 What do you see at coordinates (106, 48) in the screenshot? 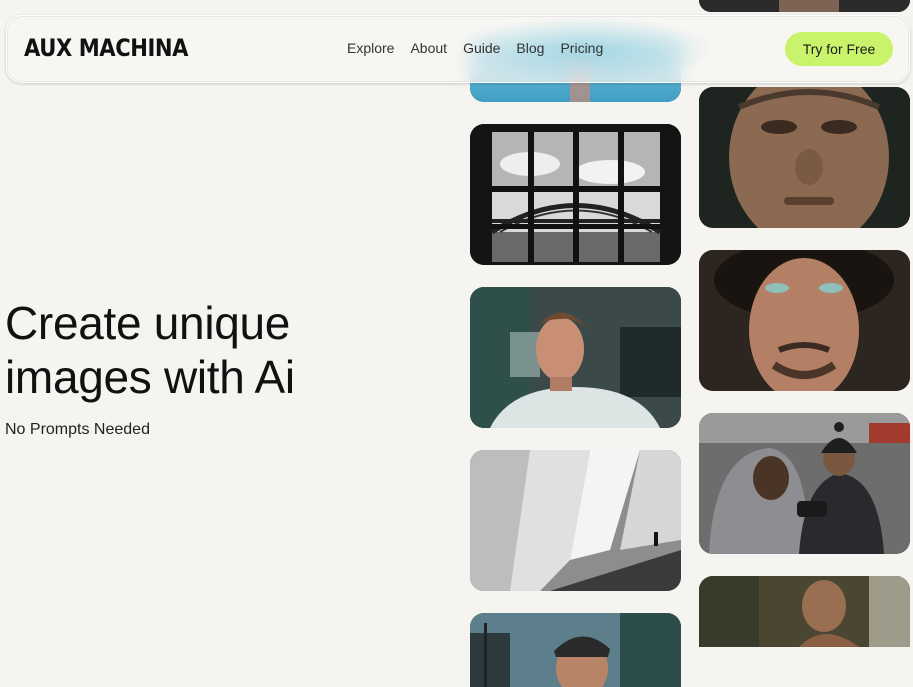
I see `logo: AUX MACHINA` at bounding box center [106, 48].